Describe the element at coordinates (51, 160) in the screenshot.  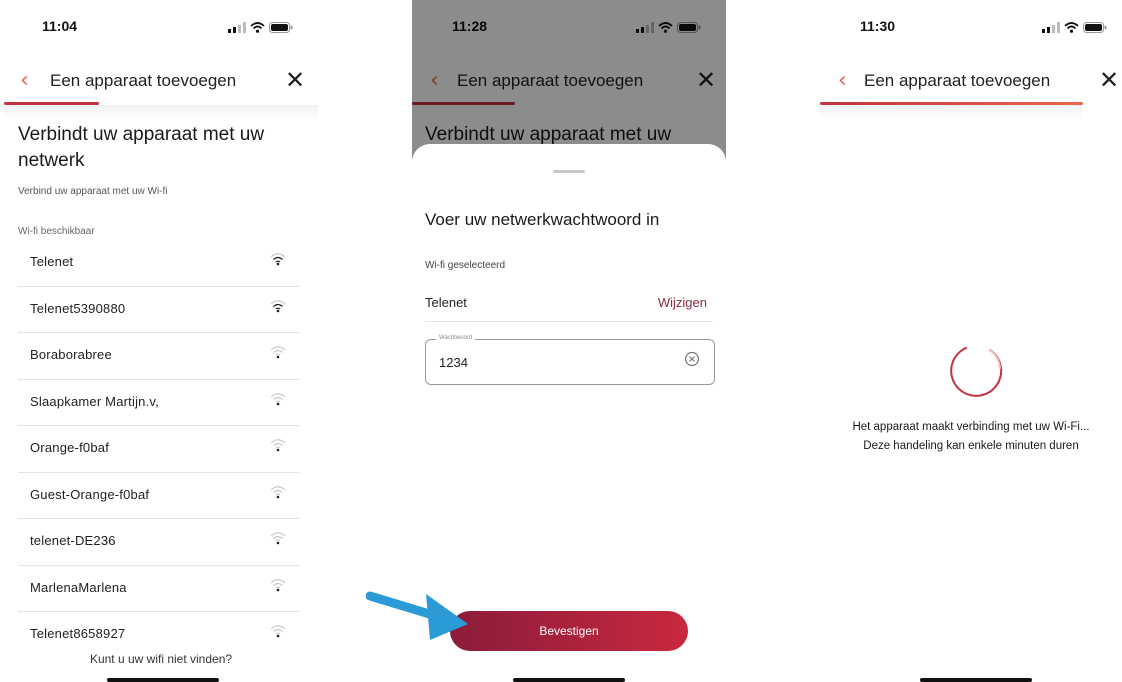
I see `page-heading-line2: netwerk` at that location.